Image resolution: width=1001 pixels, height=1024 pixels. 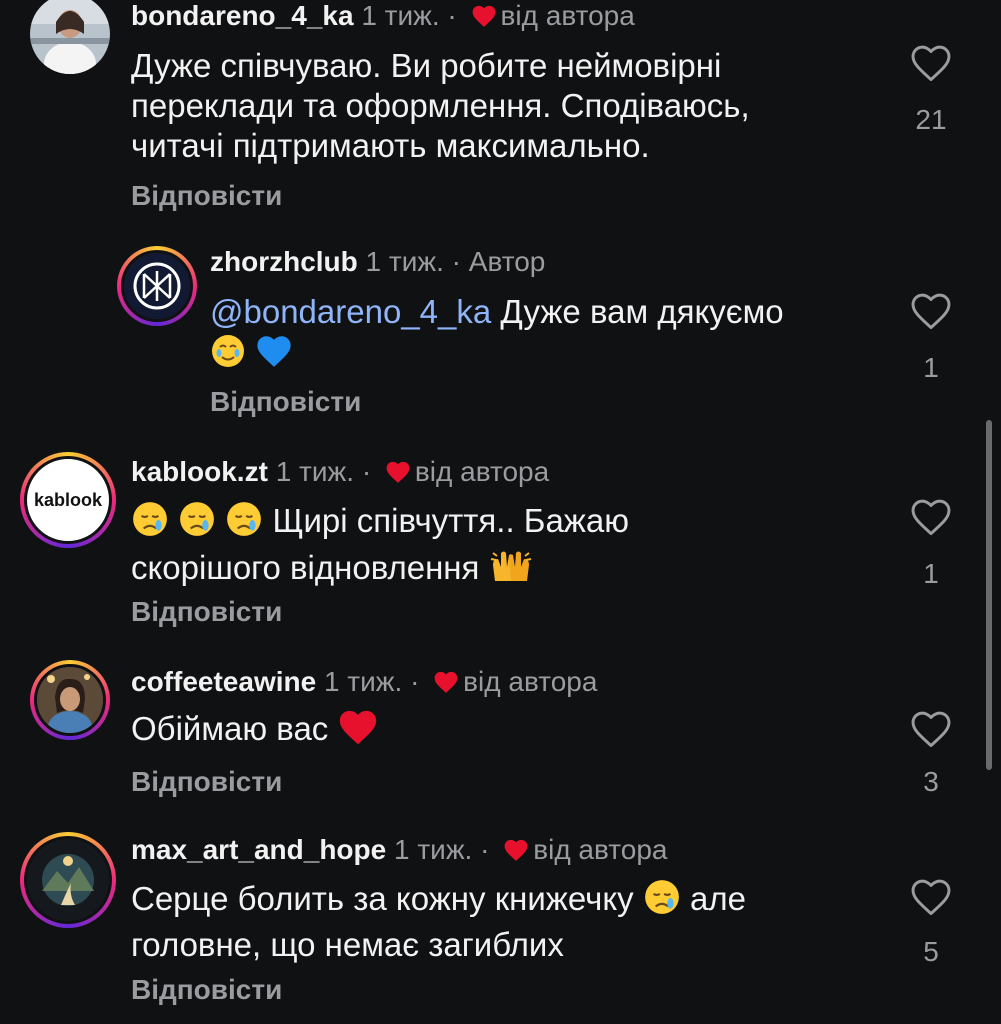 I want to click on avatar-logo-text: kablook, so click(x=68, y=499).